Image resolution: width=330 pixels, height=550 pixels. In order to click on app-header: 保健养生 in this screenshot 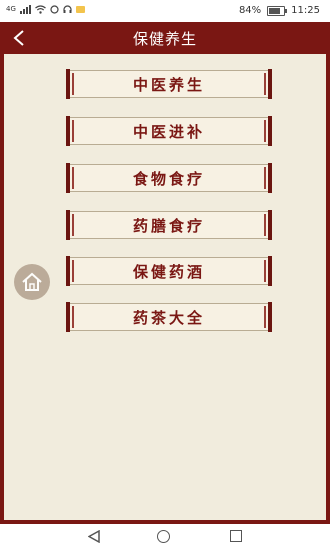, I will do `click(165, 38)`.